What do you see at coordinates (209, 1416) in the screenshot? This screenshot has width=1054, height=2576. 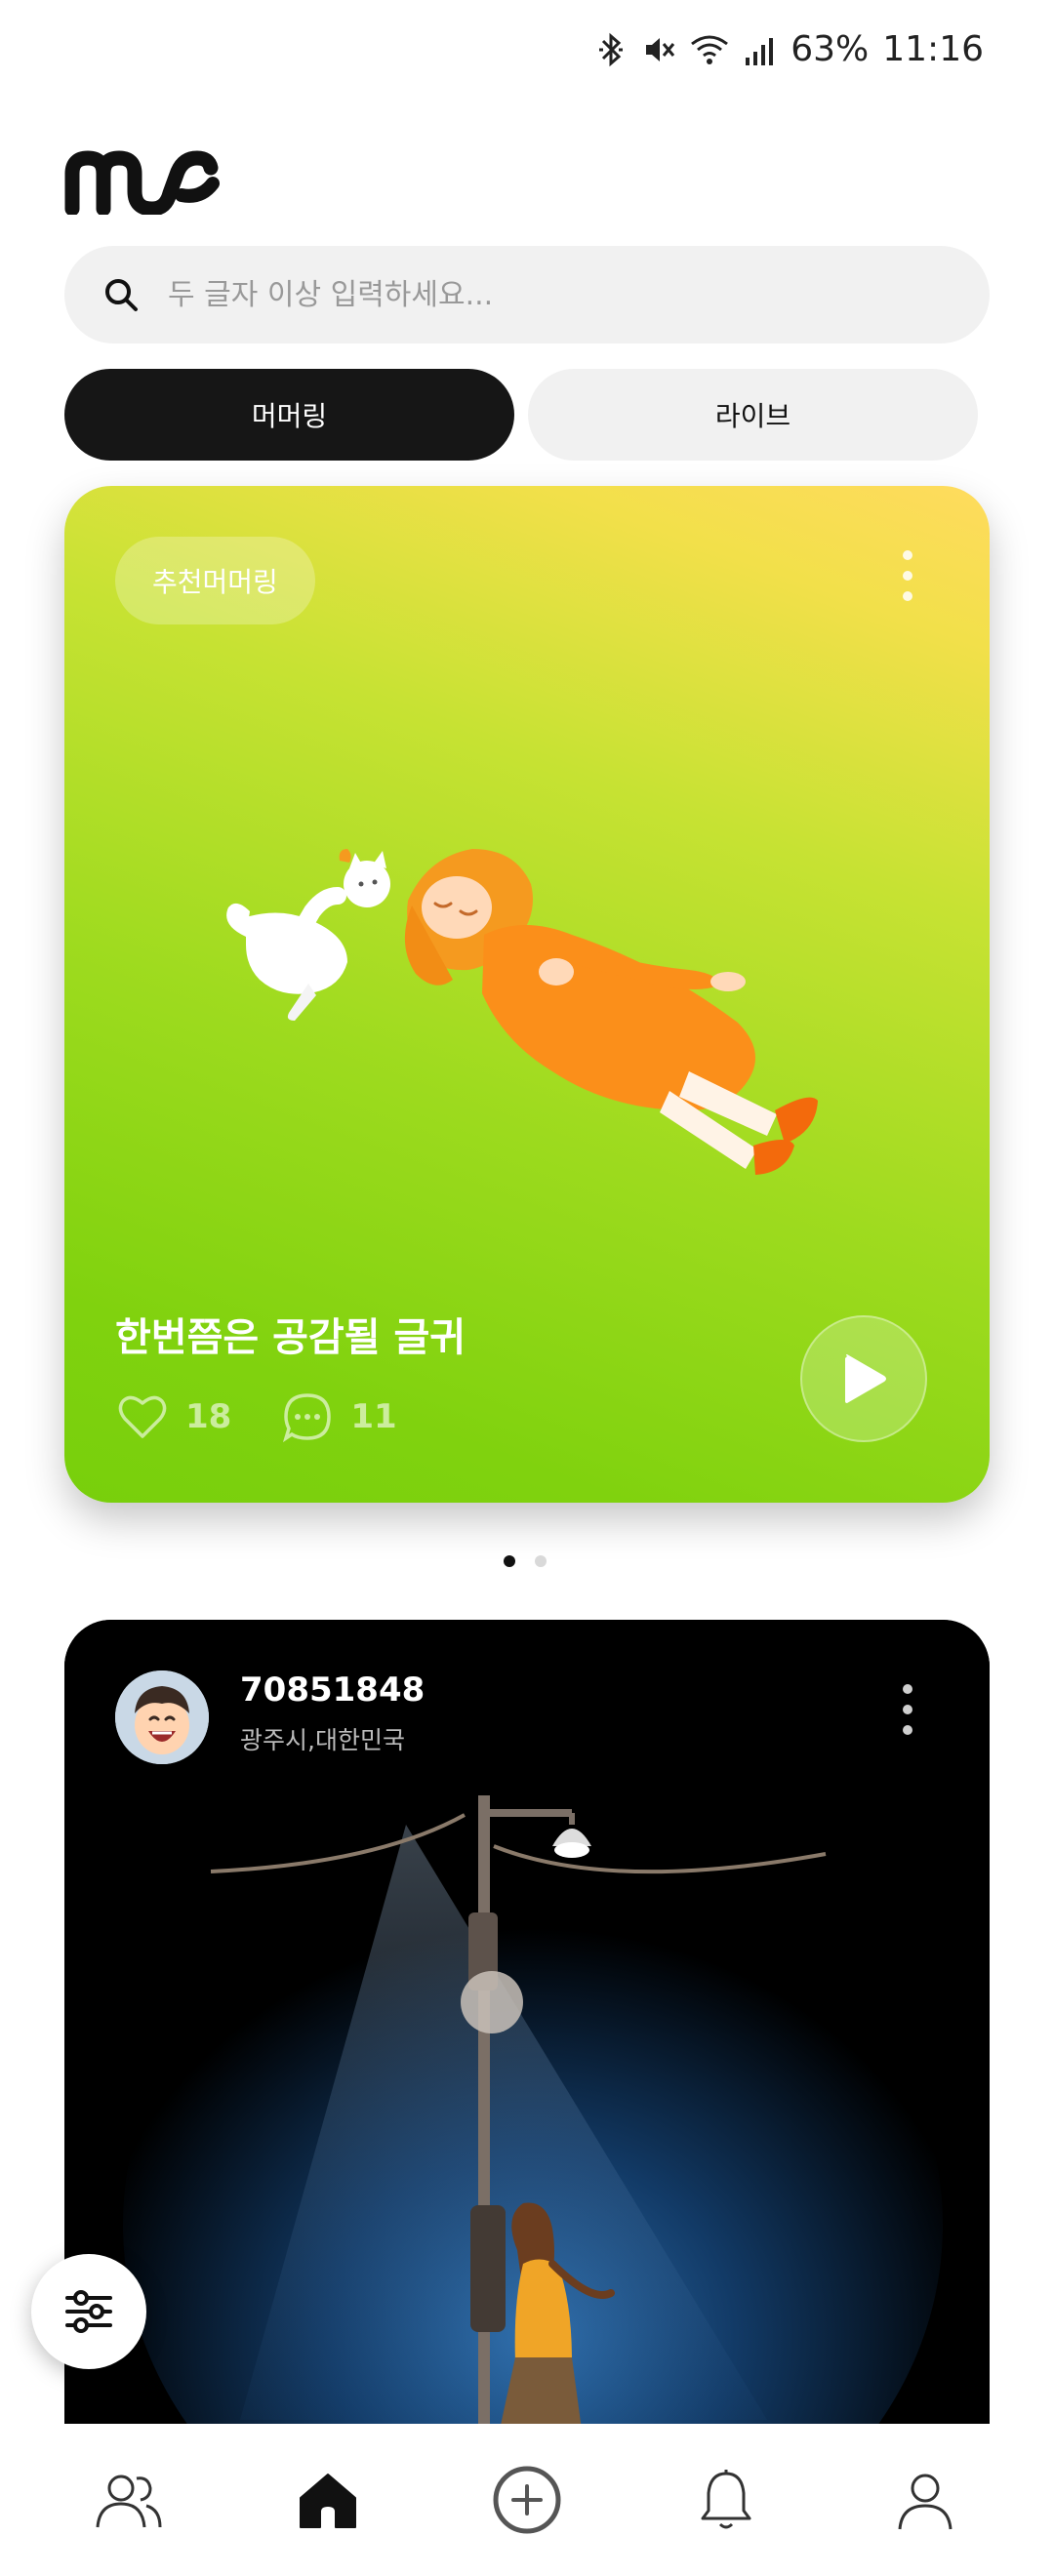 I see `like-count: 18` at bounding box center [209, 1416].